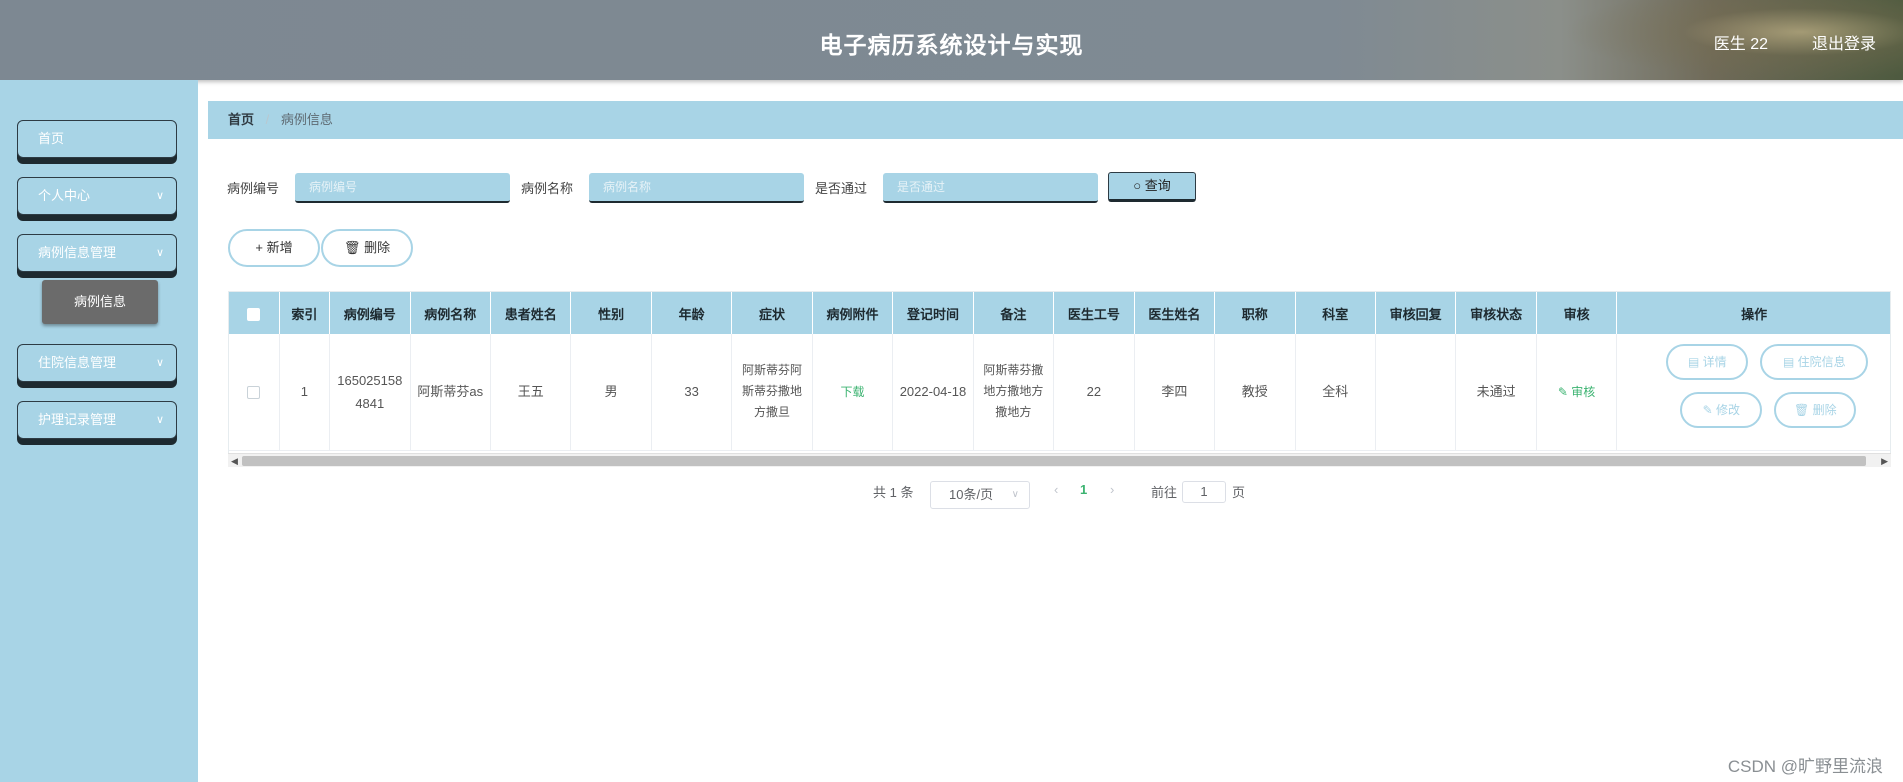 This screenshot has height=782, width=1903. I want to click on top-header: 电子病历系统设计与实现 医生 22 退出登录, so click(951, 40).